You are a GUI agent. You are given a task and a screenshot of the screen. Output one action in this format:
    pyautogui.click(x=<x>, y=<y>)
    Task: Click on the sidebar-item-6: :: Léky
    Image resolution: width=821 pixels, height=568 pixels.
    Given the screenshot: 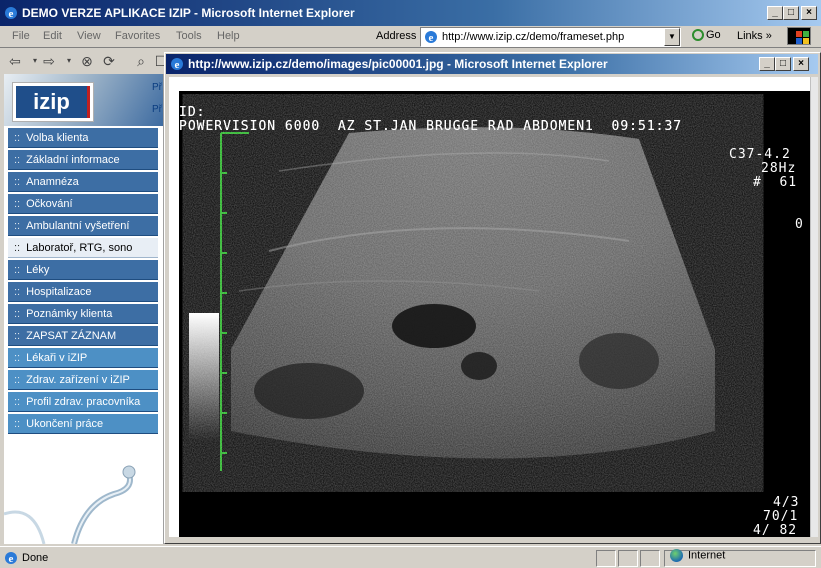 What is the action you would take?
    pyautogui.click(x=83, y=270)
    